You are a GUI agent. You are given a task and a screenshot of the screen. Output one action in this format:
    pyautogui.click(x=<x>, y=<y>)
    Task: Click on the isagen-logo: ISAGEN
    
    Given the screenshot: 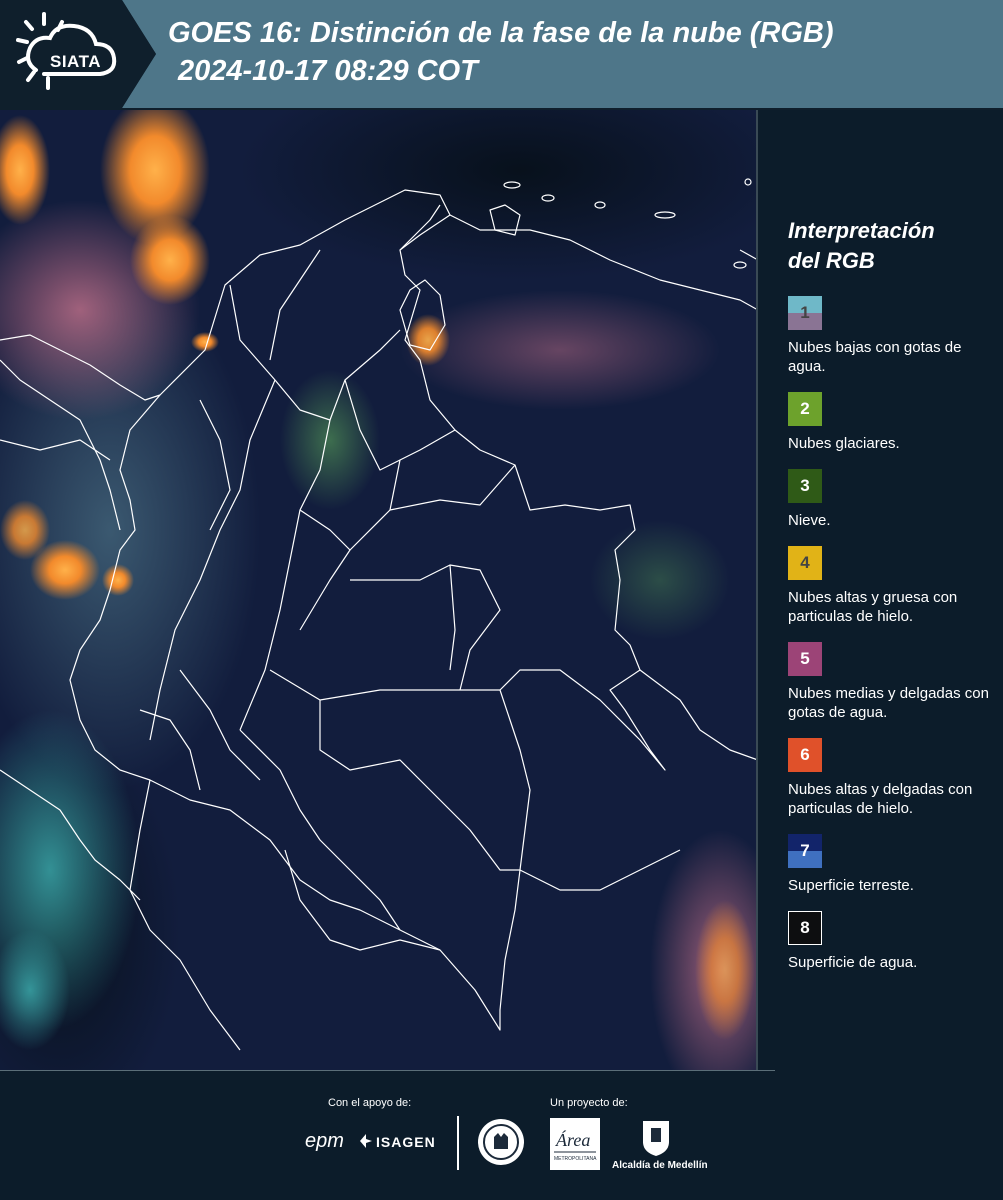 What is the action you would take?
    pyautogui.click(x=406, y=1142)
    